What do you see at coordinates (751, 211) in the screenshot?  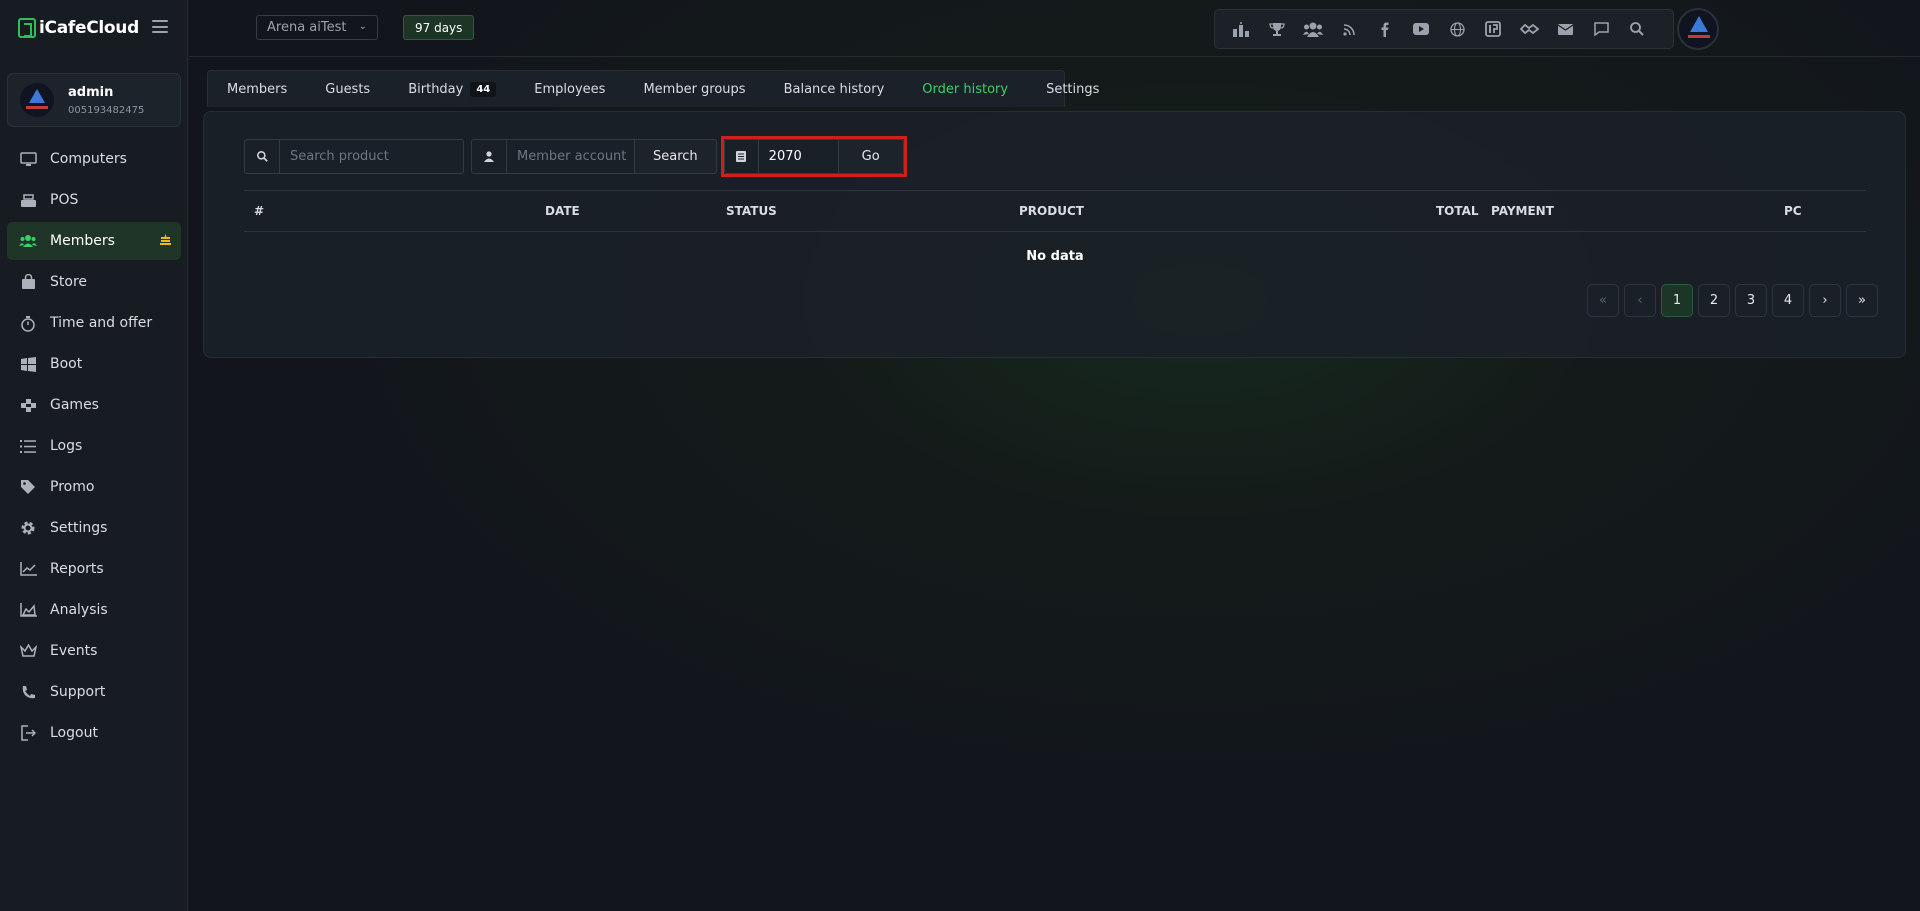 I see `column-header-status: STATUS` at bounding box center [751, 211].